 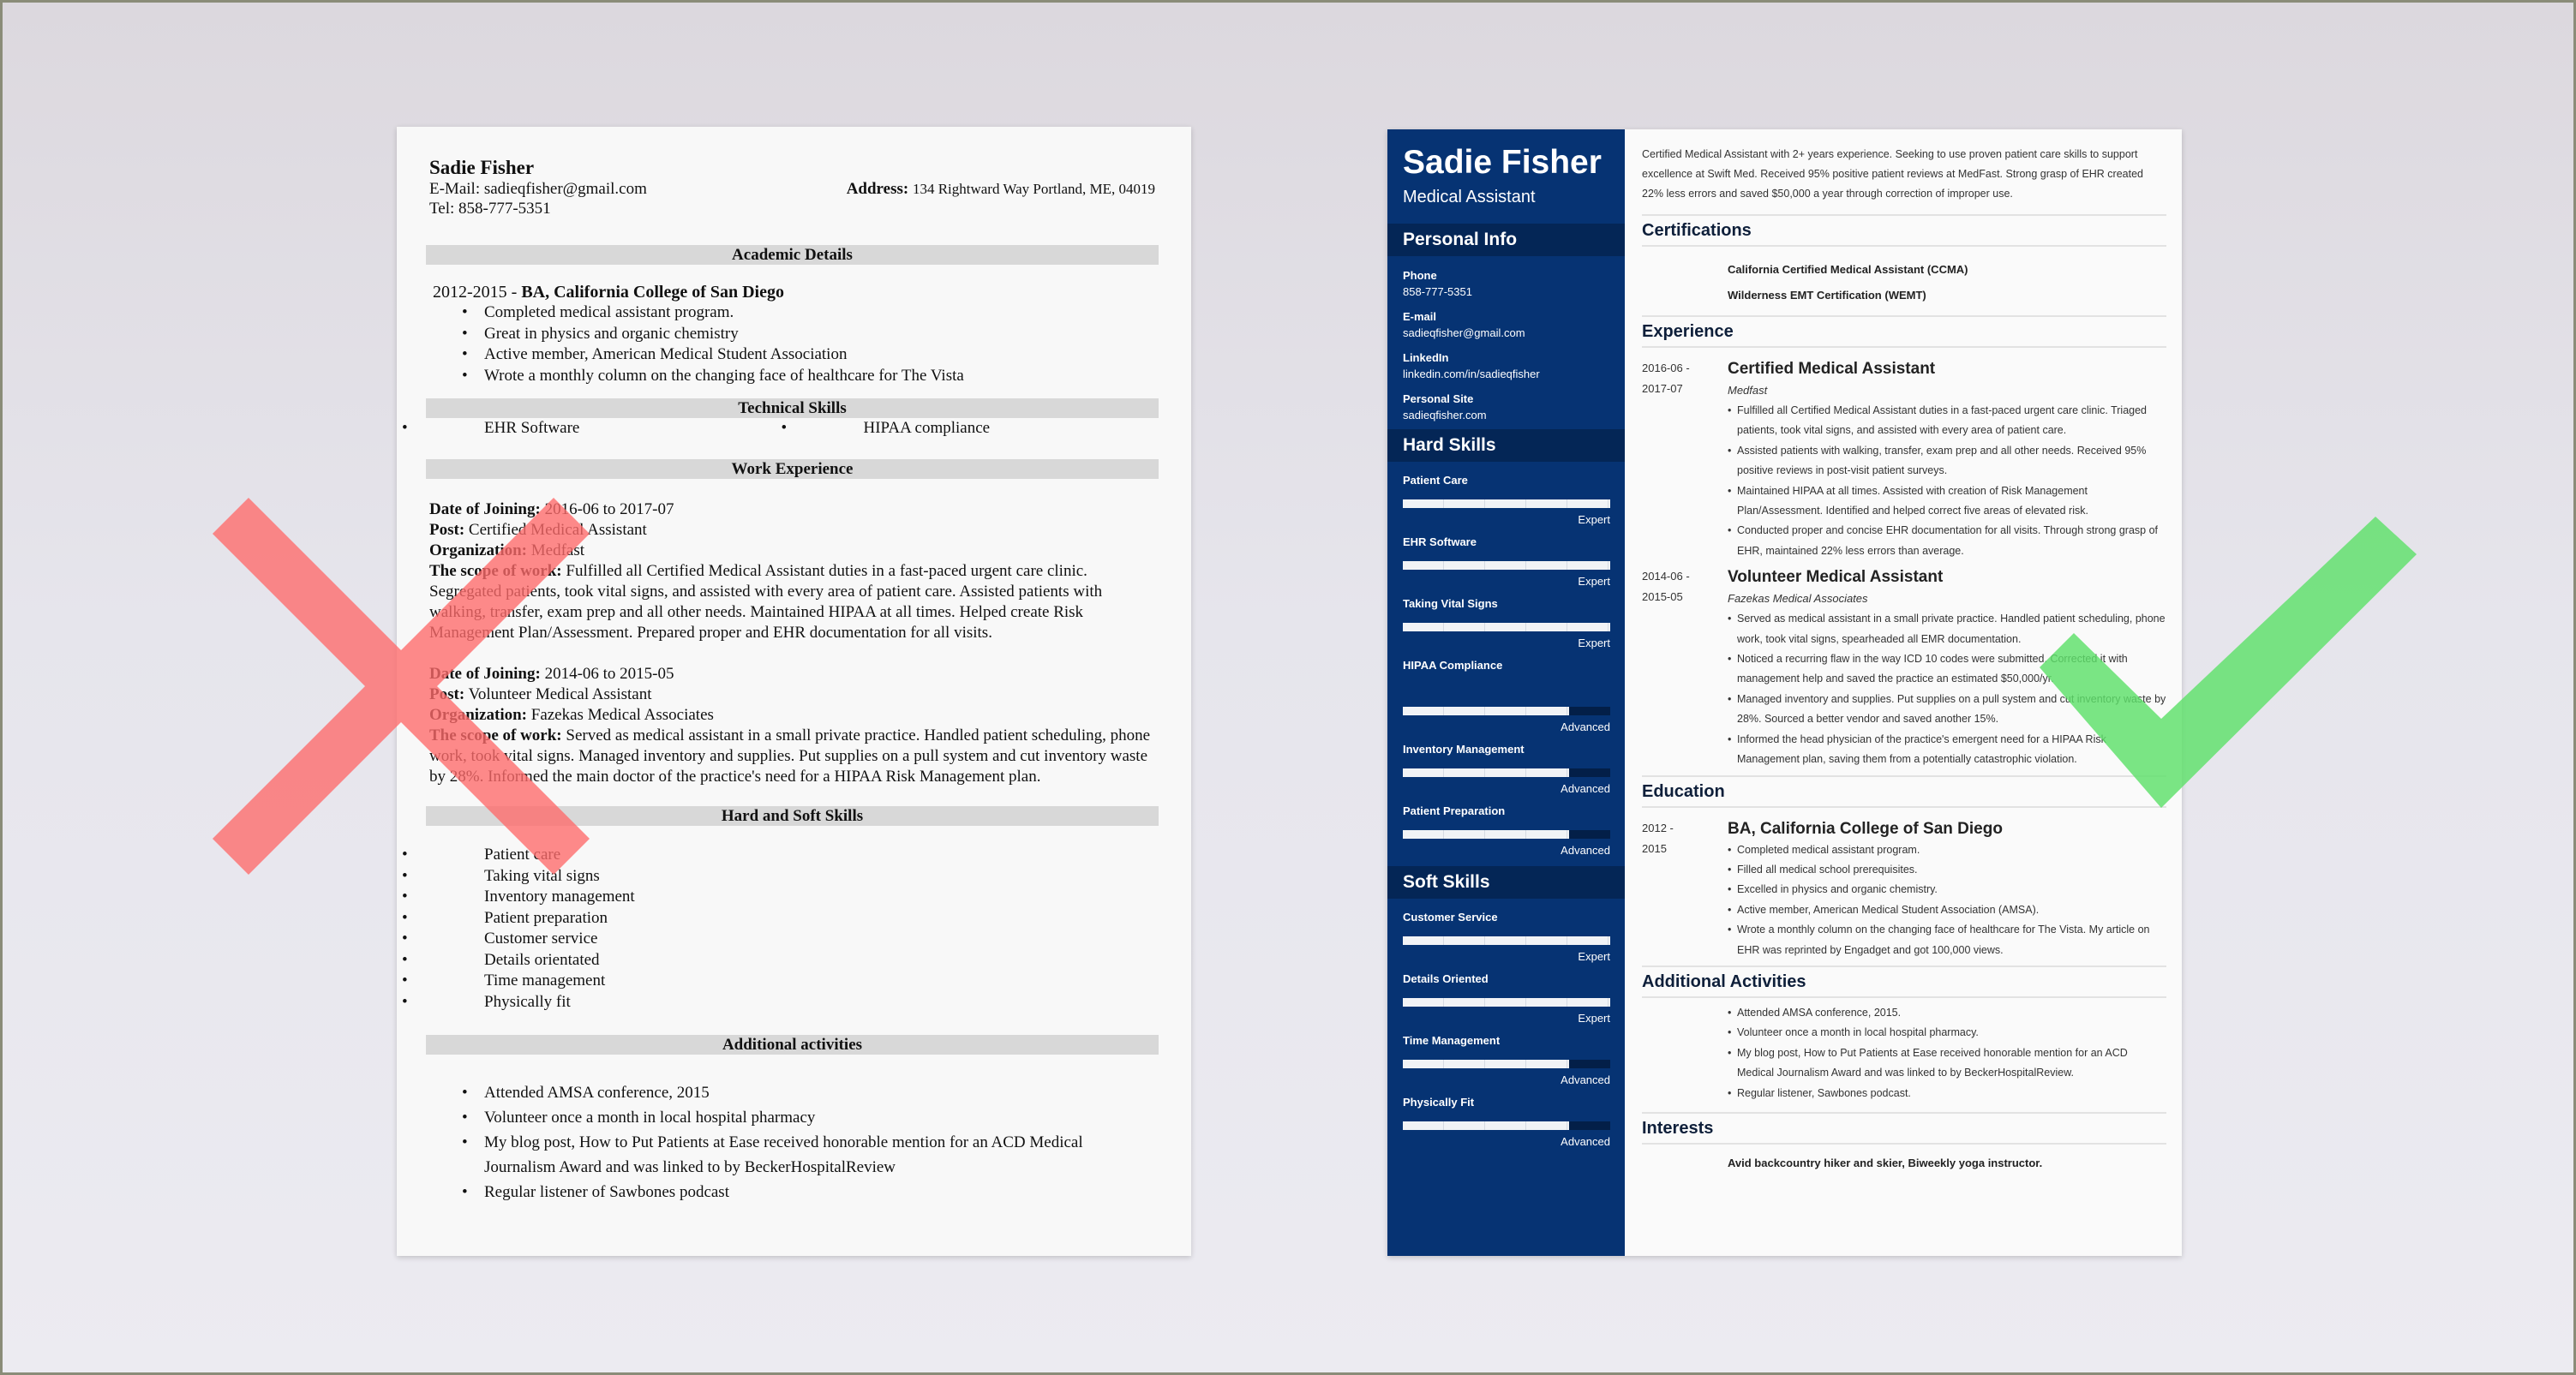 What do you see at coordinates (1464, 332) in the screenshot?
I see `email-value: sadieqfisher@gmail.com` at bounding box center [1464, 332].